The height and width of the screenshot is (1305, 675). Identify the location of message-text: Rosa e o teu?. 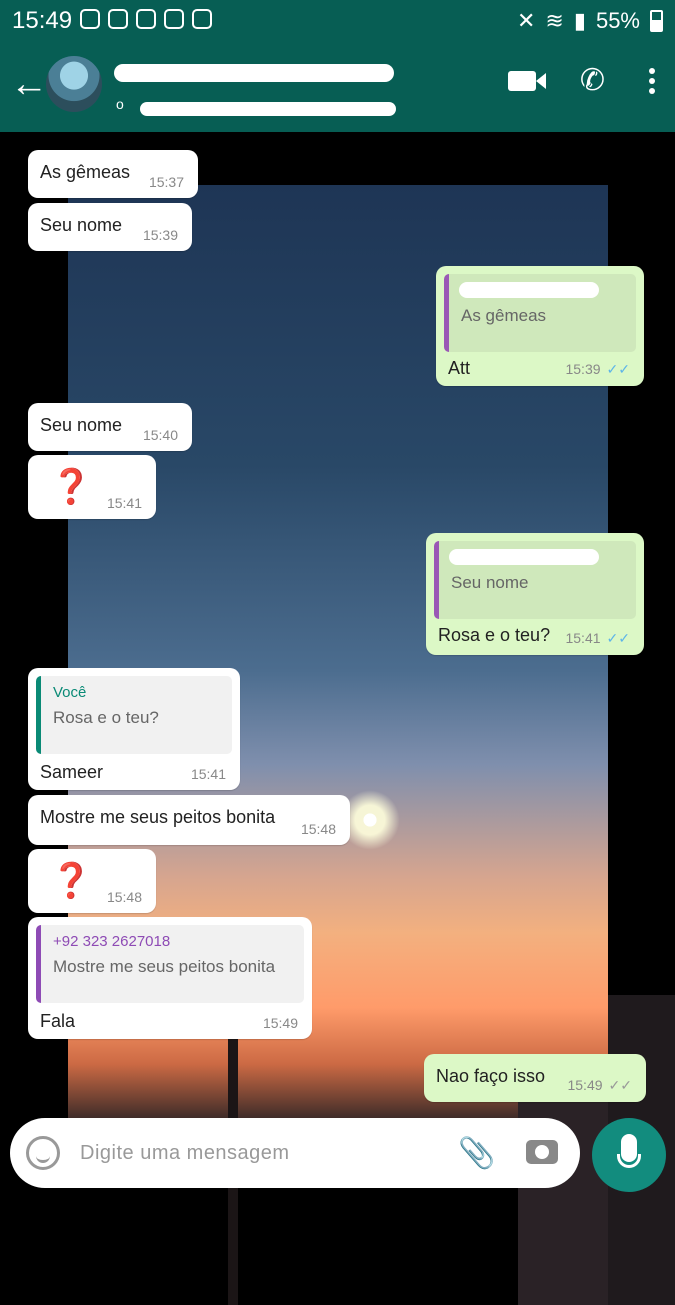
(494, 635).